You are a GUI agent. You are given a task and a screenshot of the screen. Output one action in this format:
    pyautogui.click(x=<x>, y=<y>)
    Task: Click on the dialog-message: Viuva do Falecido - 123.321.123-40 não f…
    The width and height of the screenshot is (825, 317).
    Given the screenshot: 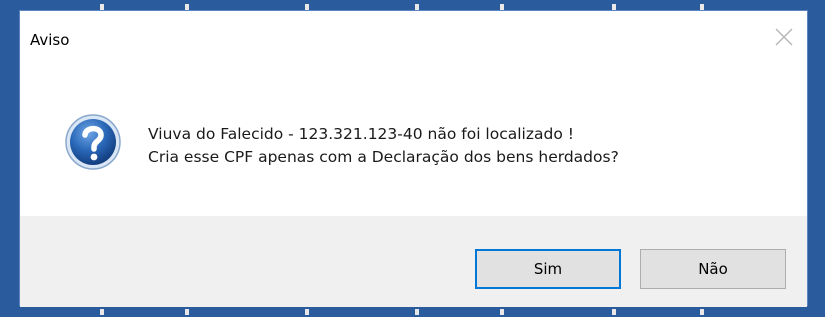 What is the action you would take?
    pyautogui.click(x=383, y=146)
    